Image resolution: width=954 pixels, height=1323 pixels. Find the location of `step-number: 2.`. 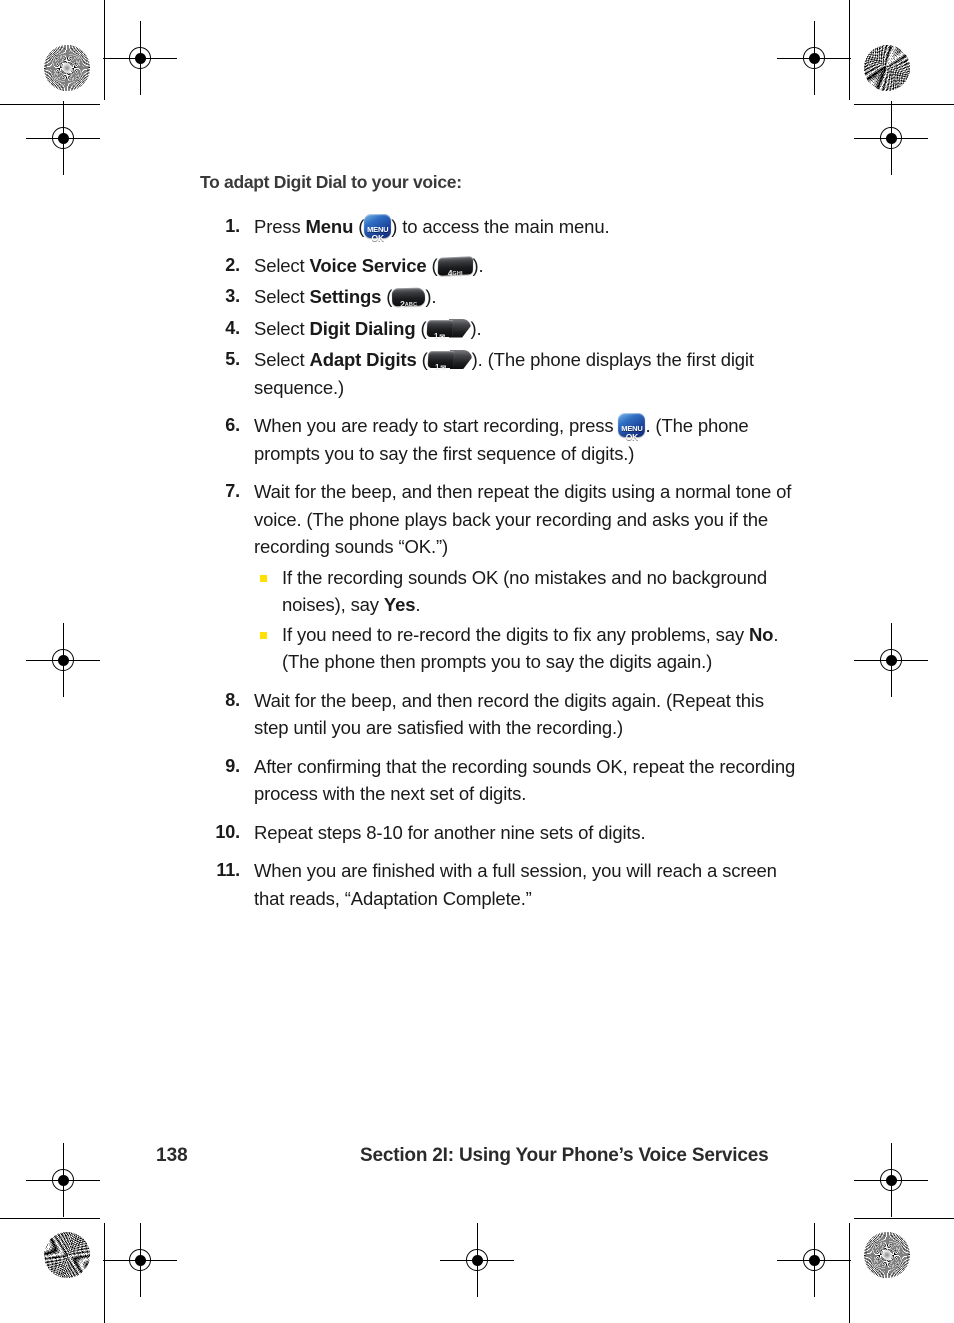

step-number: 2. is located at coordinates (232, 264).